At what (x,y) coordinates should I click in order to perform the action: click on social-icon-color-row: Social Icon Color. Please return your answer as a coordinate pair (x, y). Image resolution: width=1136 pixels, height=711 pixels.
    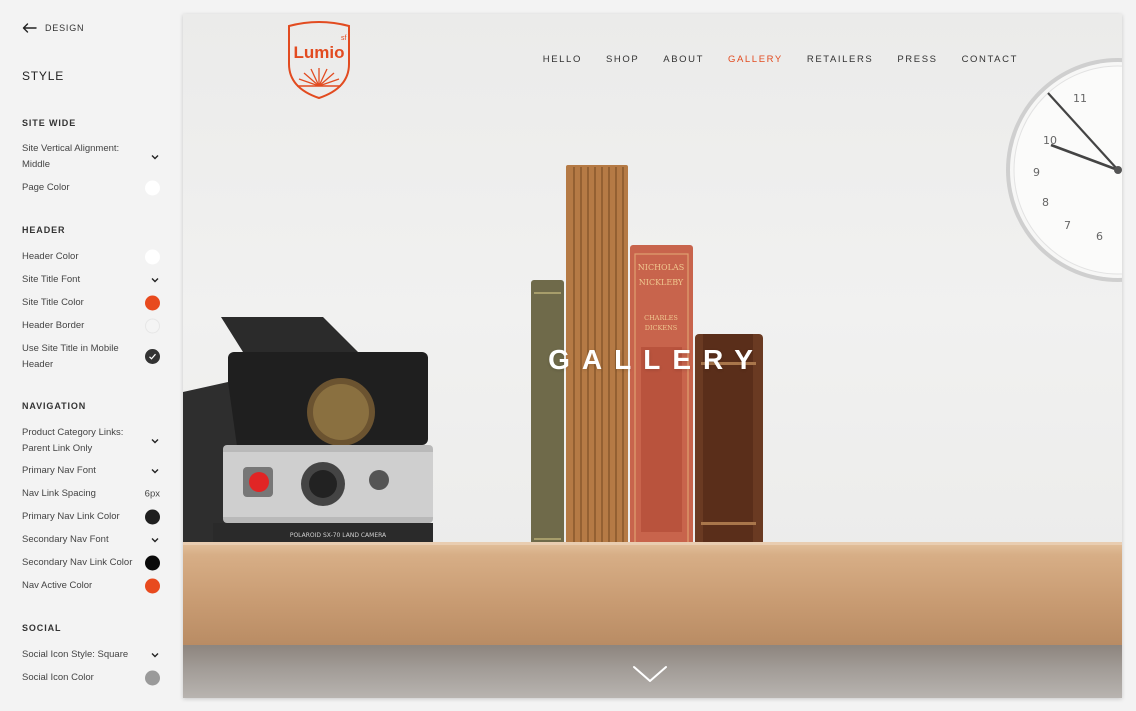
    Looking at the image, I should click on (91, 678).